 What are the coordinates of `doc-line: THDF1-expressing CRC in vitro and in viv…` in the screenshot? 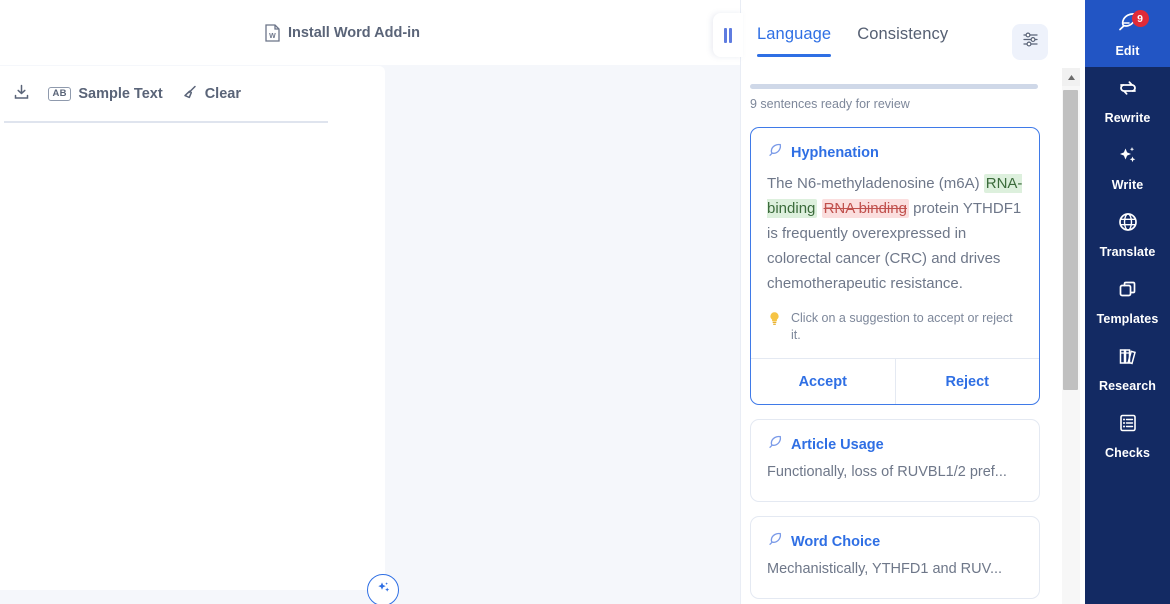 It's located at (192, 496).